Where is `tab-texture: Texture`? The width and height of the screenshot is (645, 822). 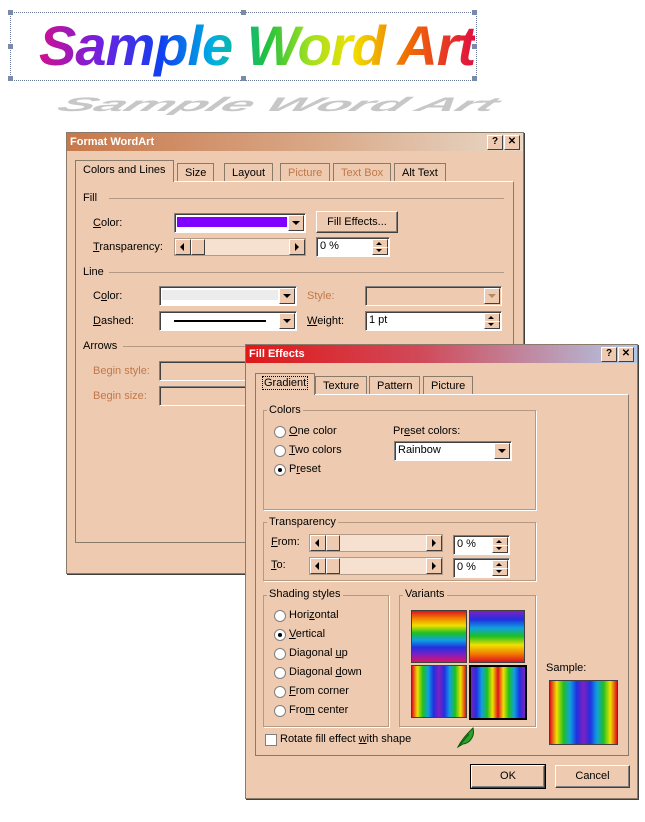
tab-texture: Texture is located at coordinates (341, 385).